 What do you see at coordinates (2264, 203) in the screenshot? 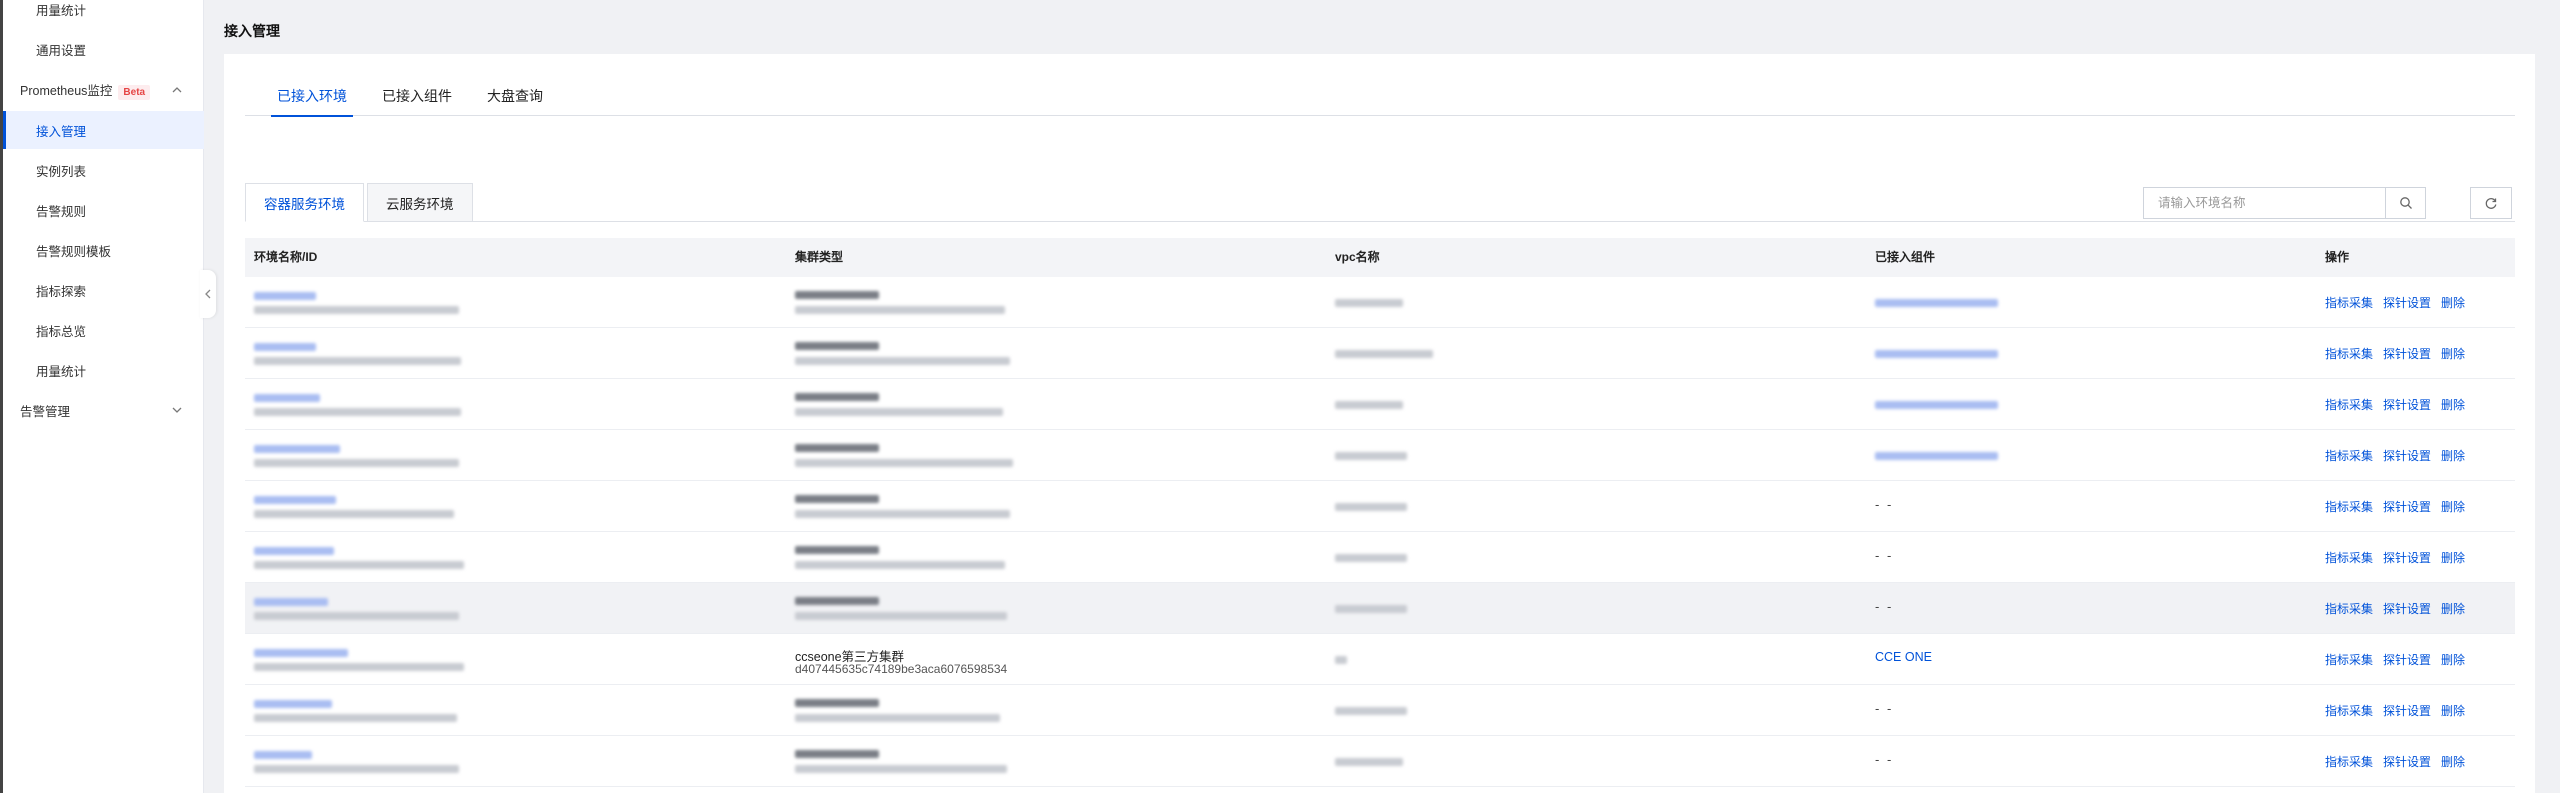
I see `search-input` at bounding box center [2264, 203].